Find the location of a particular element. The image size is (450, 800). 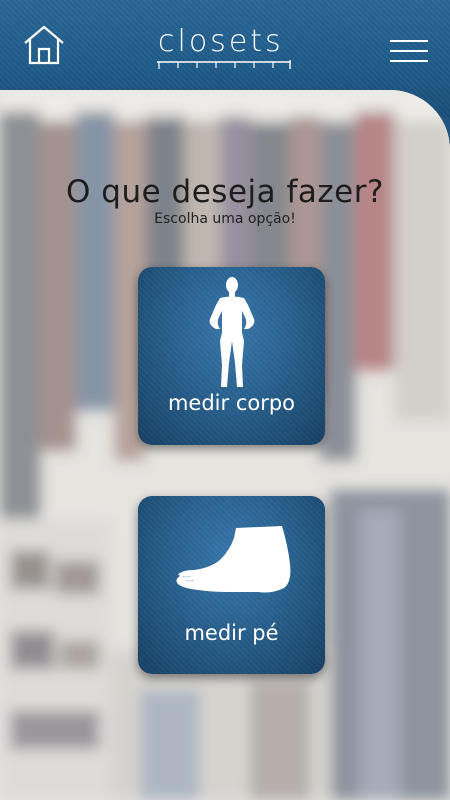

page-subtitle: Escolha uma opção! is located at coordinates (225, 219).